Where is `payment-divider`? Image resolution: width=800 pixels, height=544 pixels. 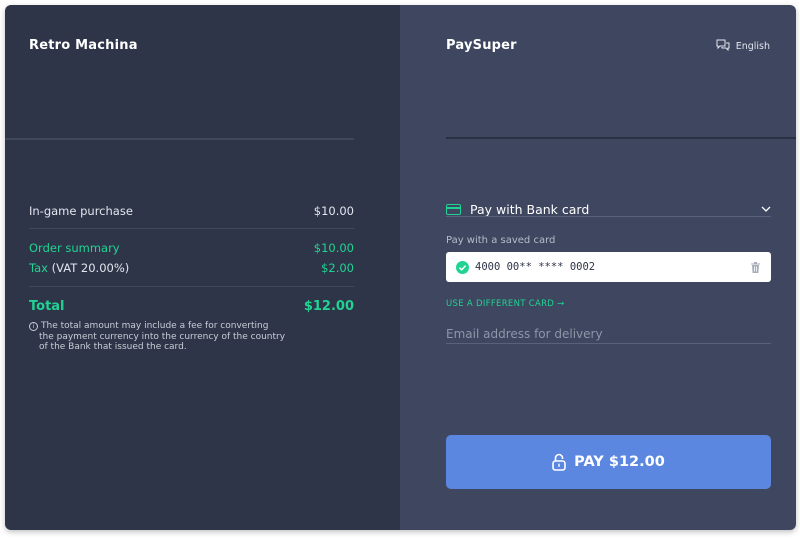
payment-divider is located at coordinates (621, 138).